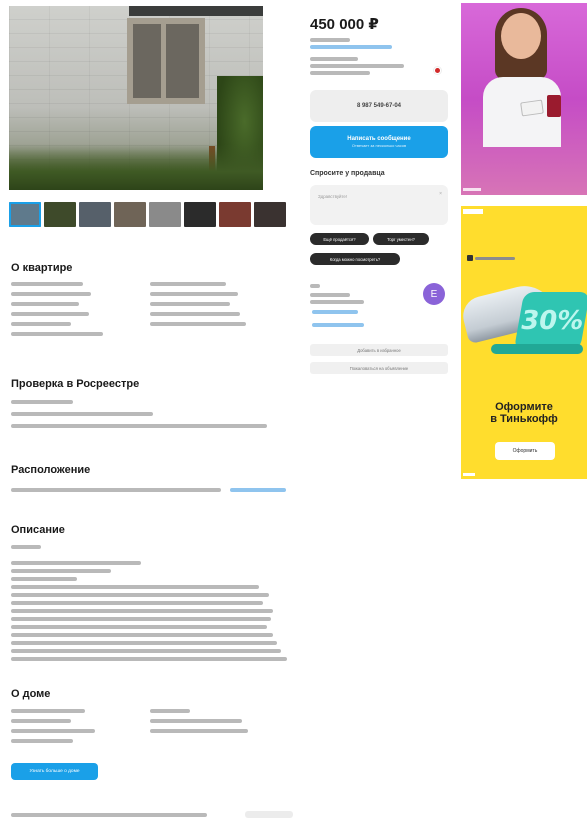 The width and height of the screenshot is (587, 822). What do you see at coordinates (470, 258) in the screenshot?
I see `shield-icon` at bounding box center [470, 258].